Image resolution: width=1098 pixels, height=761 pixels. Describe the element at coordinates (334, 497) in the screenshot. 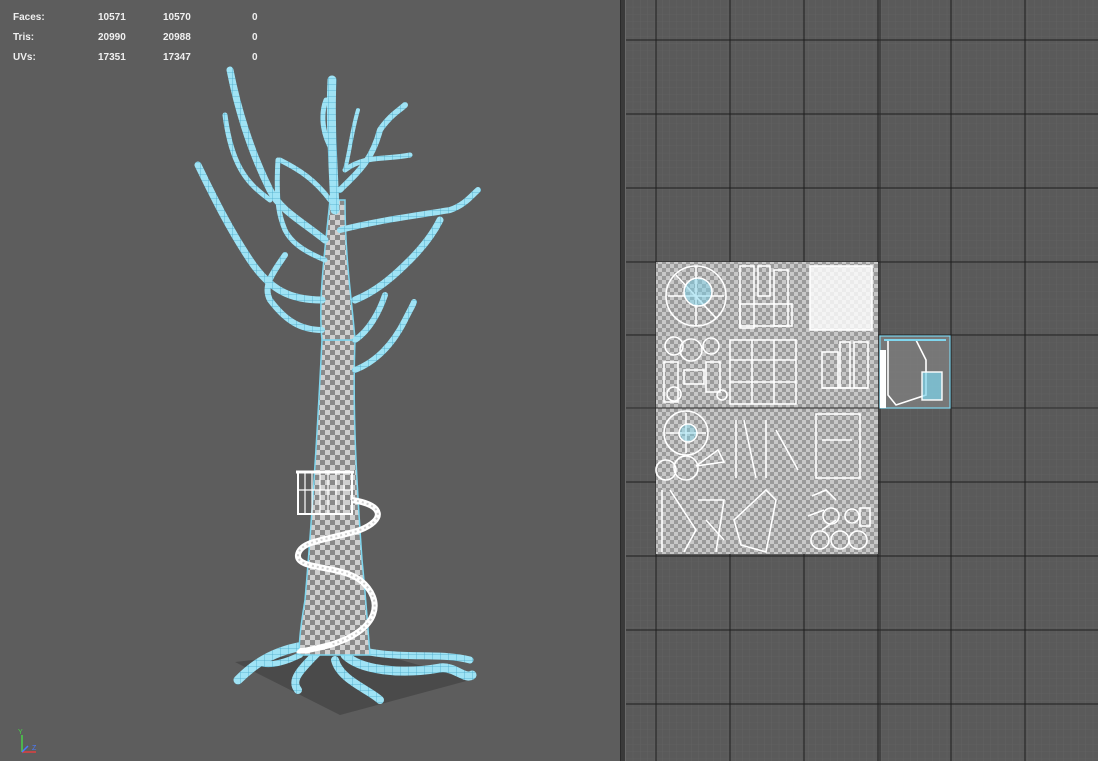

I see `tree-trunk` at that location.